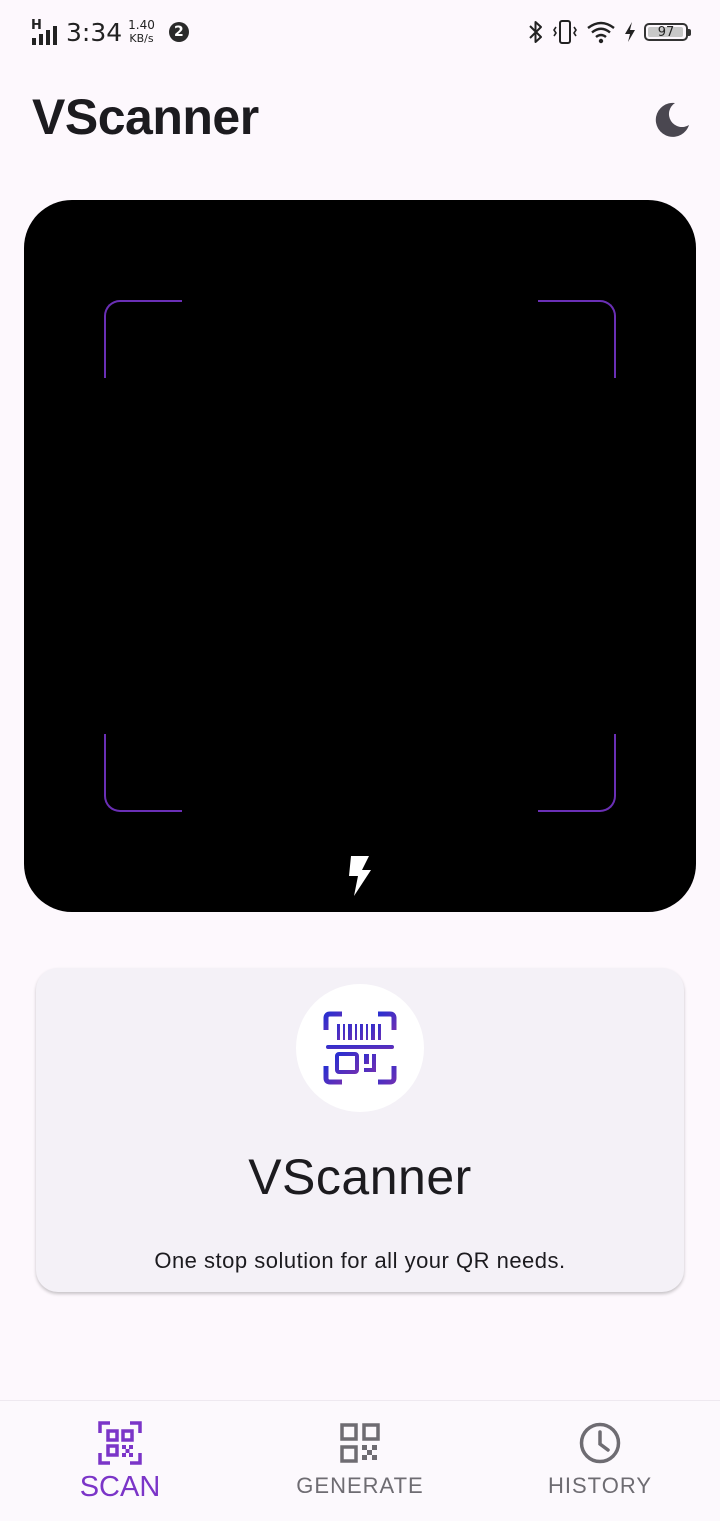  Describe the element at coordinates (360, 32) in the screenshot. I see `status-bar: H 3:34 1.40 KB/s 2 97` at that location.